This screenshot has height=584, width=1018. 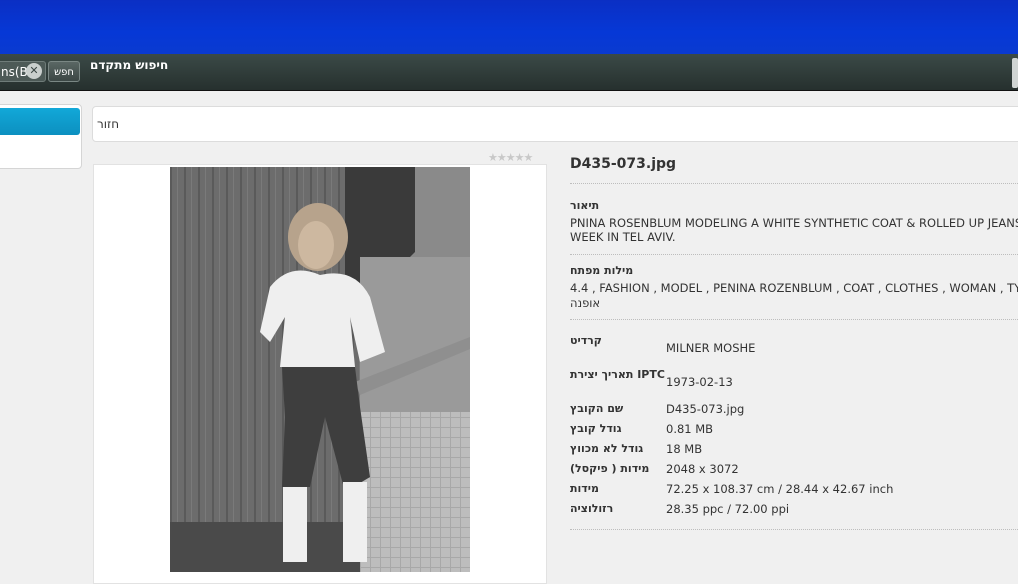 What do you see at coordinates (610, 468) in the screenshot?
I see `pixel-dimensions-label: מידות ( פיקסל)` at bounding box center [610, 468].